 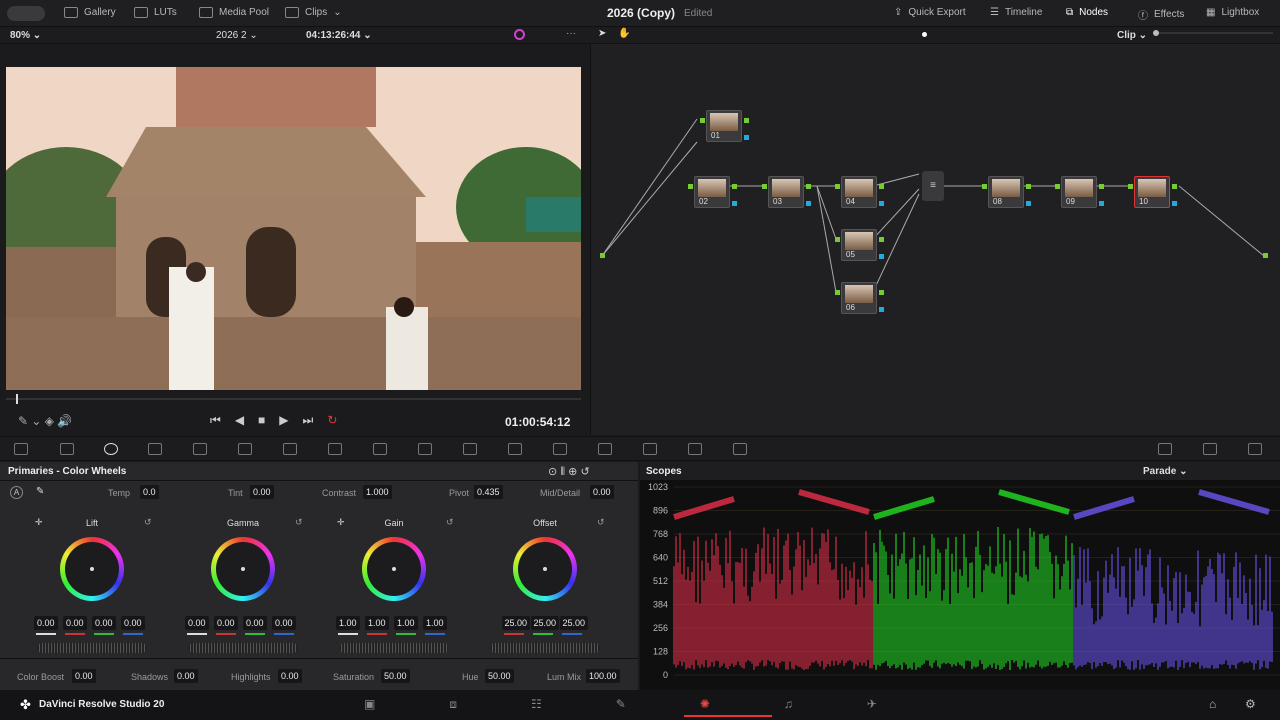 What do you see at coordinates (16, 492) in the screenshot?
I see `auto-balance-button: A` at bounding box center [16, 492].